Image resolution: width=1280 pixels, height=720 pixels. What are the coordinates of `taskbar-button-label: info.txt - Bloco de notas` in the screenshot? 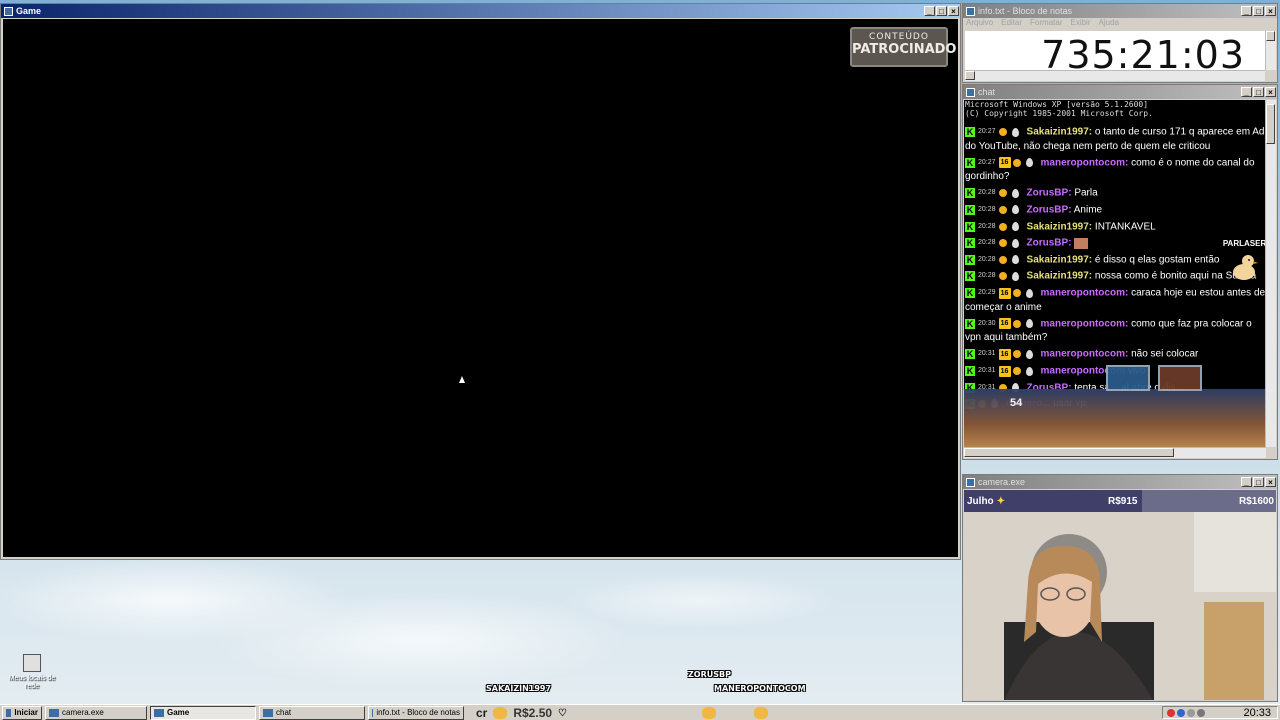 It's located at (418, 712).